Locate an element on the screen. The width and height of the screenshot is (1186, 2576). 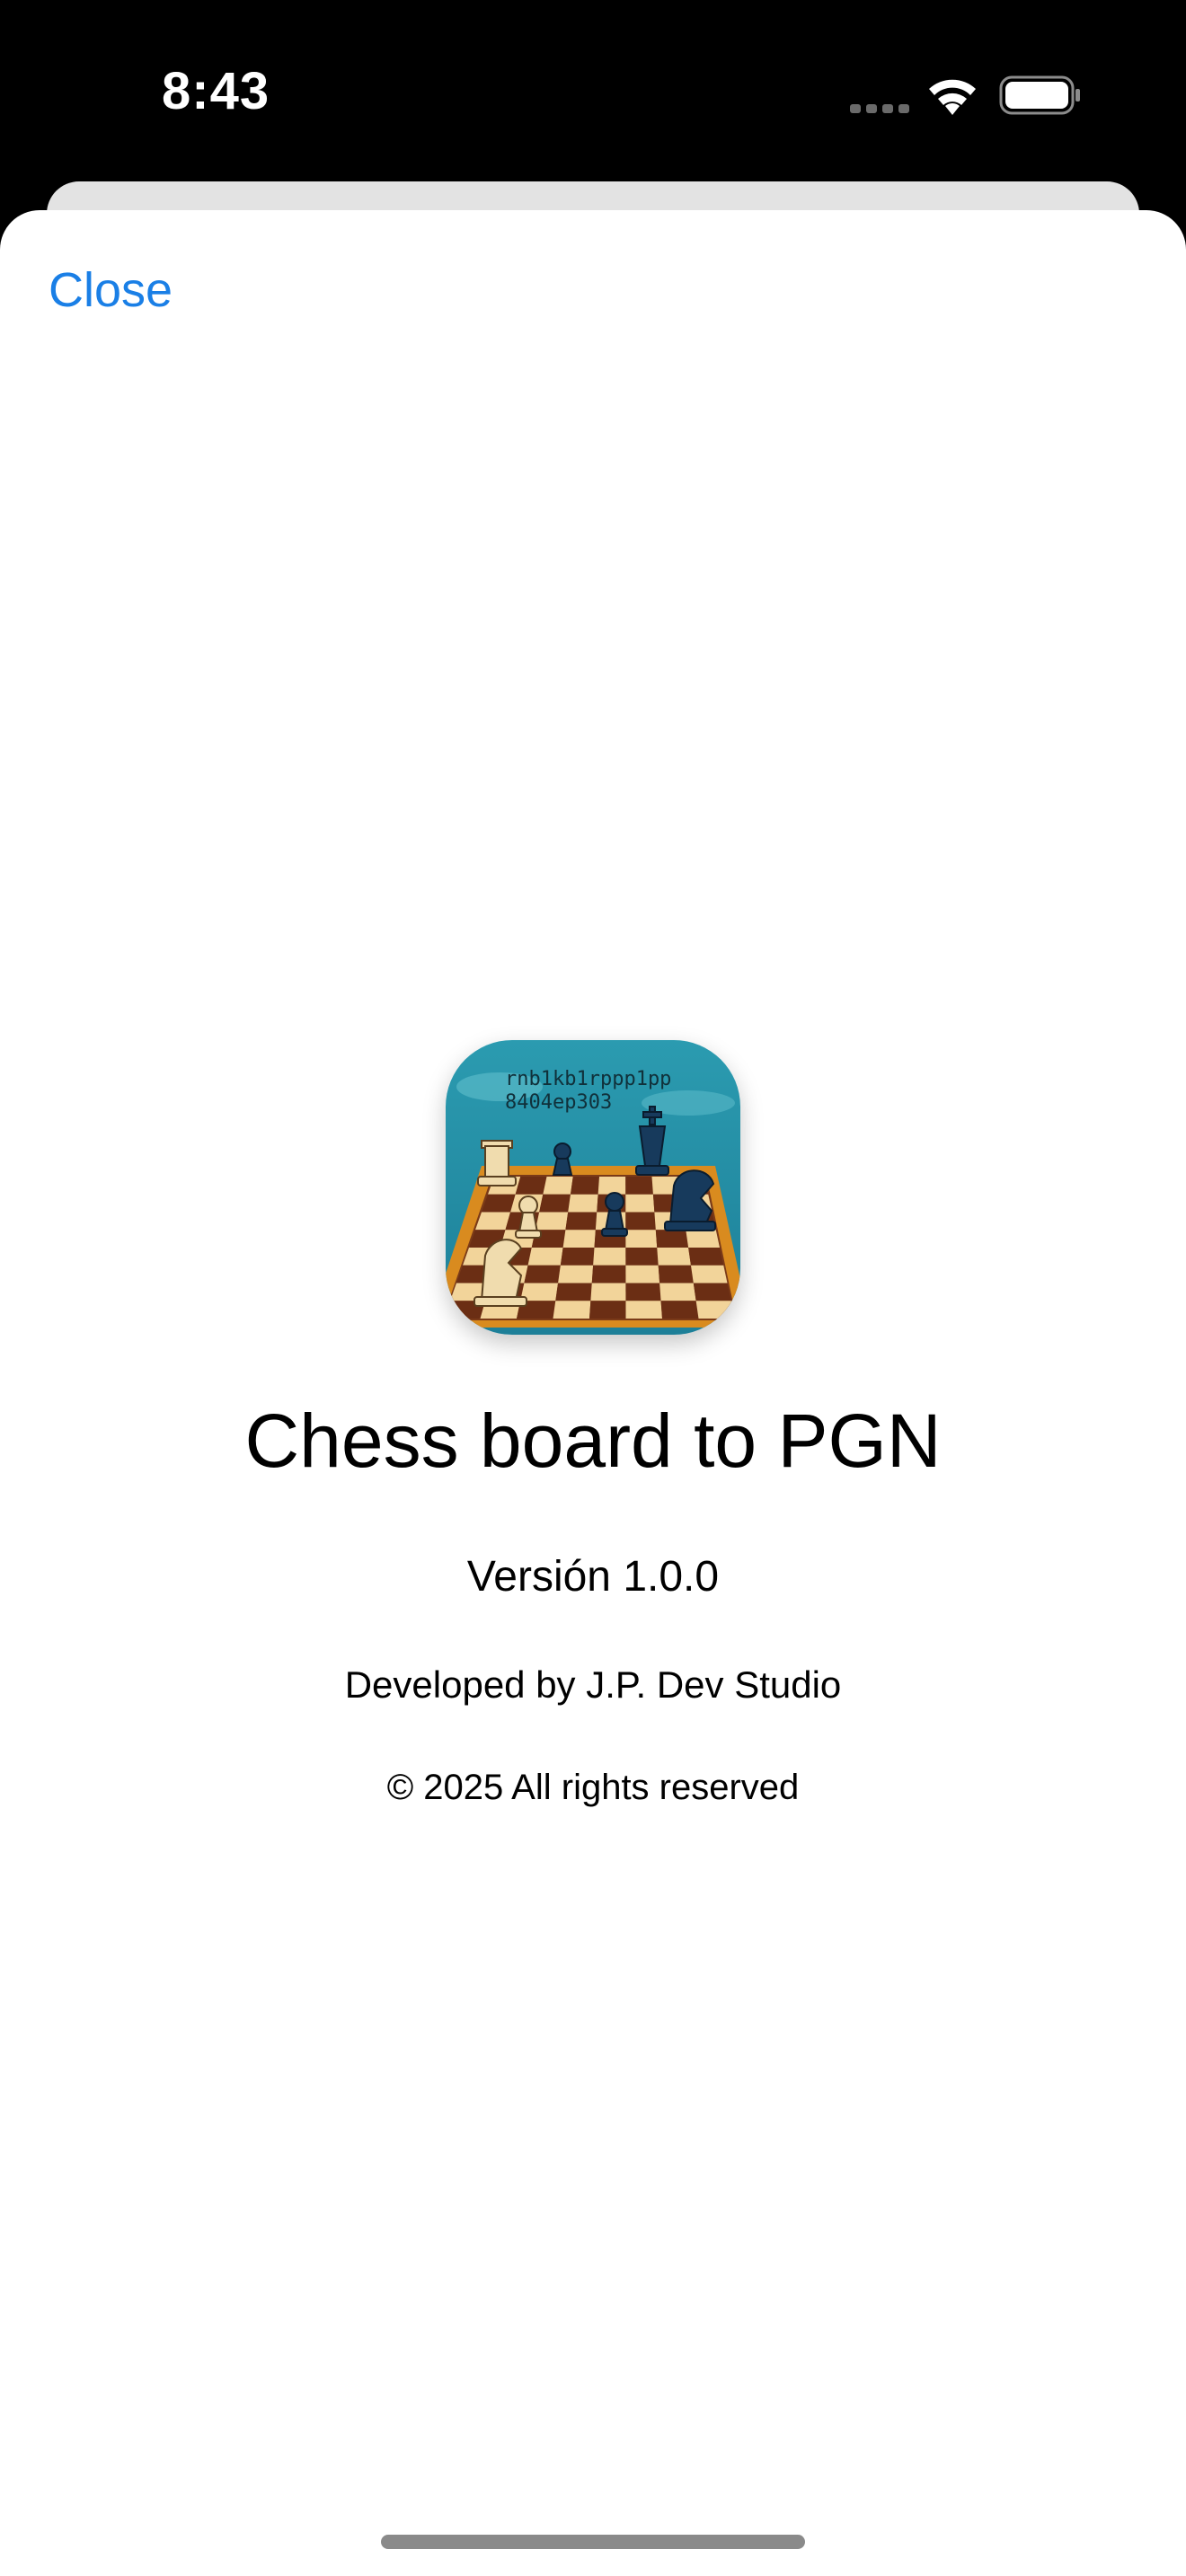
home-indicator is located at coordinates (593, 2542).